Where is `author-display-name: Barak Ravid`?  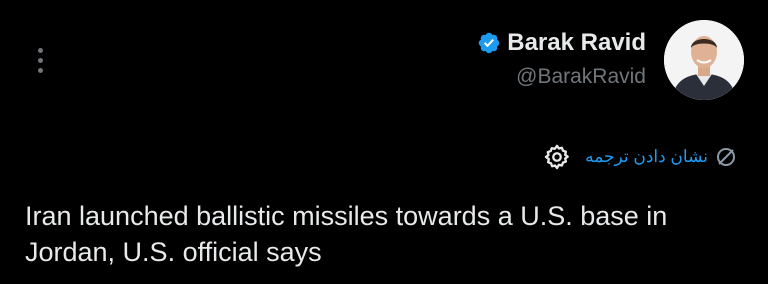 author-display-name: Barak Ravid is located at coordinates (576, 43).